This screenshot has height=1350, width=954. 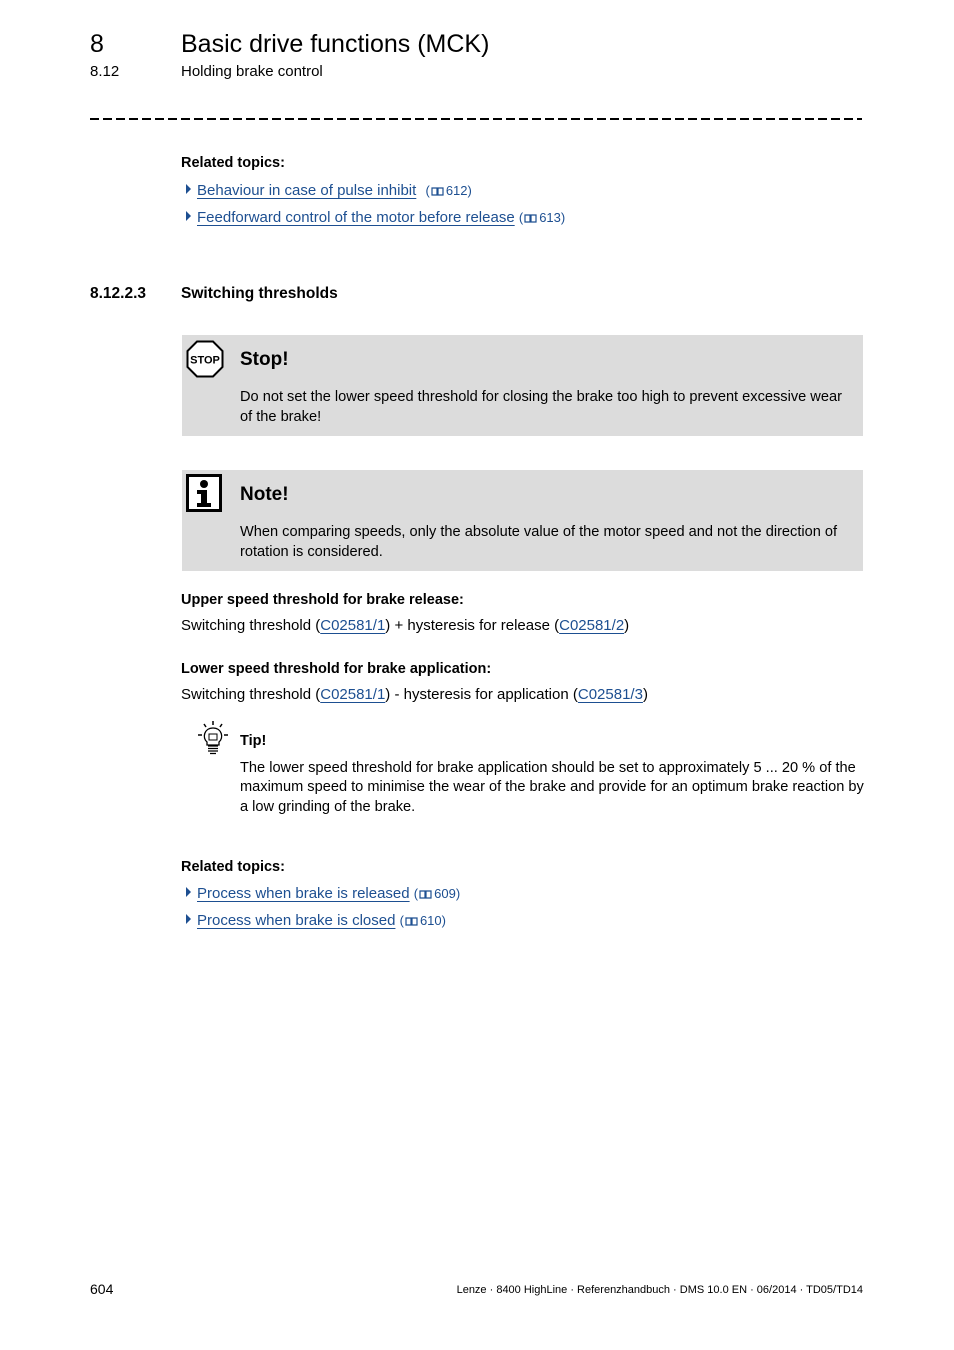 What do you see at coordinates (252, 71) in the screenshot?
I see `section-title: Holding brake control` at bounding box center [252, 71].